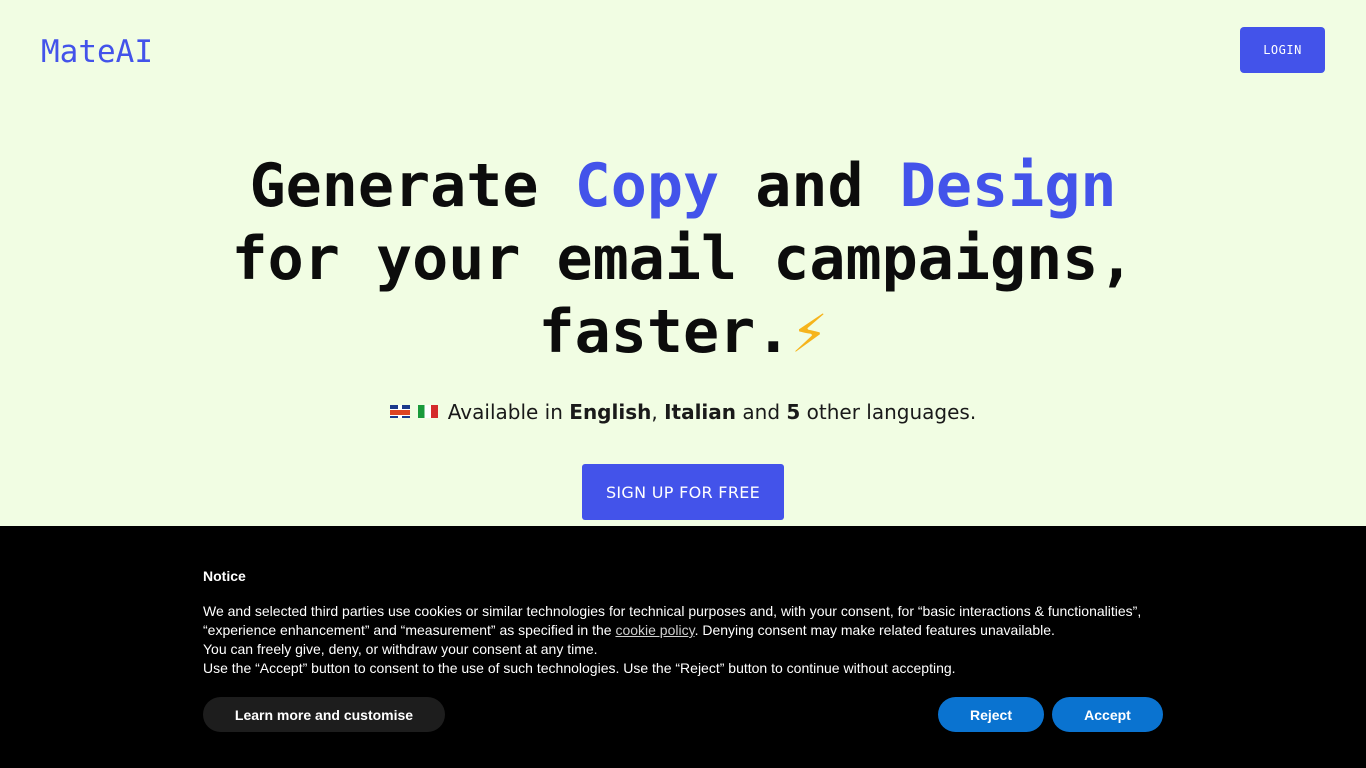 The image size is (1366, 768). I want to click on hero-word-design: Design, so click(1008, 186).